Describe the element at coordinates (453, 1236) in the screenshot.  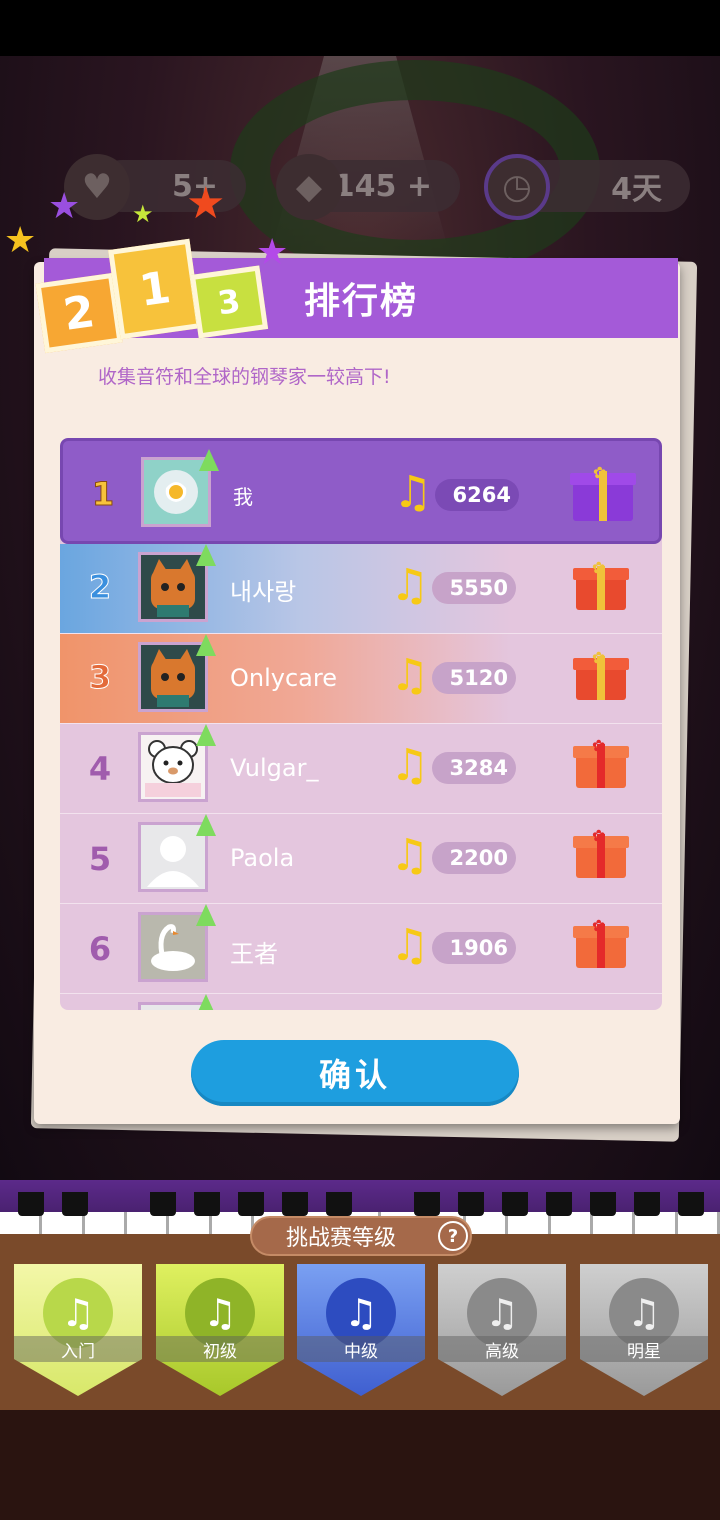
I see `help-icon: ?` at that location.